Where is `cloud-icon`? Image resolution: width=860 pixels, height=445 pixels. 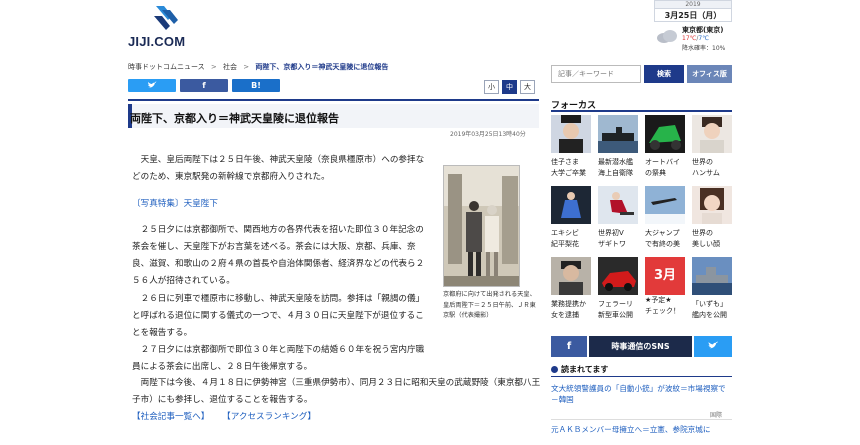
cloud-icon is located at coordinates (667, 36).